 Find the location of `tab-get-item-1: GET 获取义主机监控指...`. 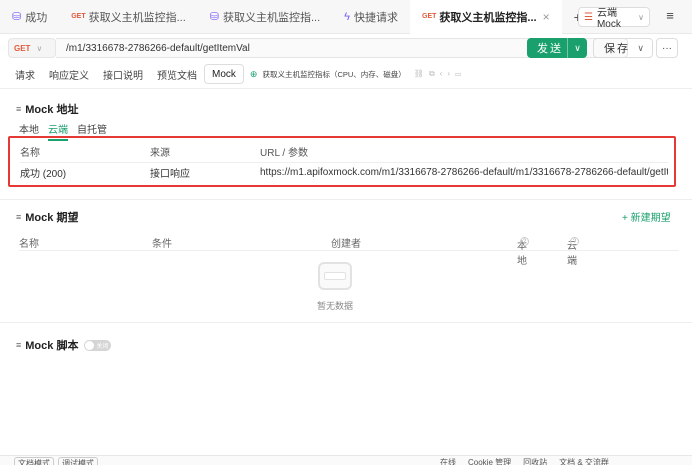

tab-get-item-1: GET 获取义主机监控指... is located at coordinates (128, 17).